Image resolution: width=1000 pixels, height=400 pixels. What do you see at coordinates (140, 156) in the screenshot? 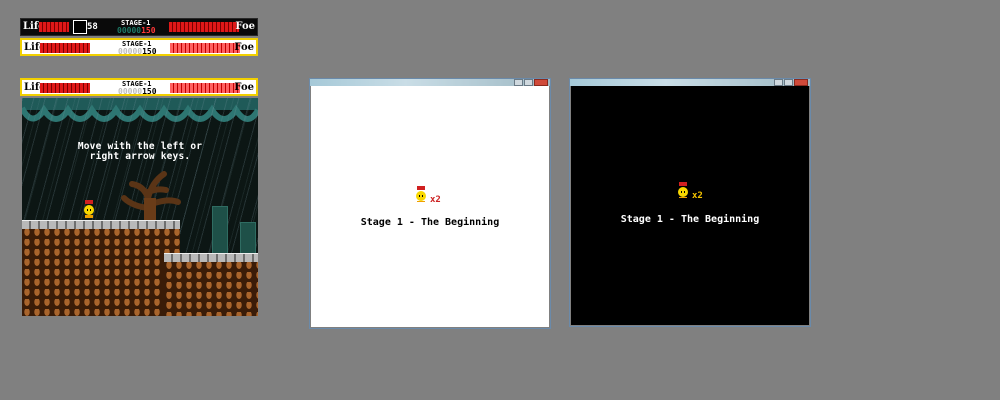
I see `tutorial-line-2: right arrow keys.` at bounding box center [140, 156].